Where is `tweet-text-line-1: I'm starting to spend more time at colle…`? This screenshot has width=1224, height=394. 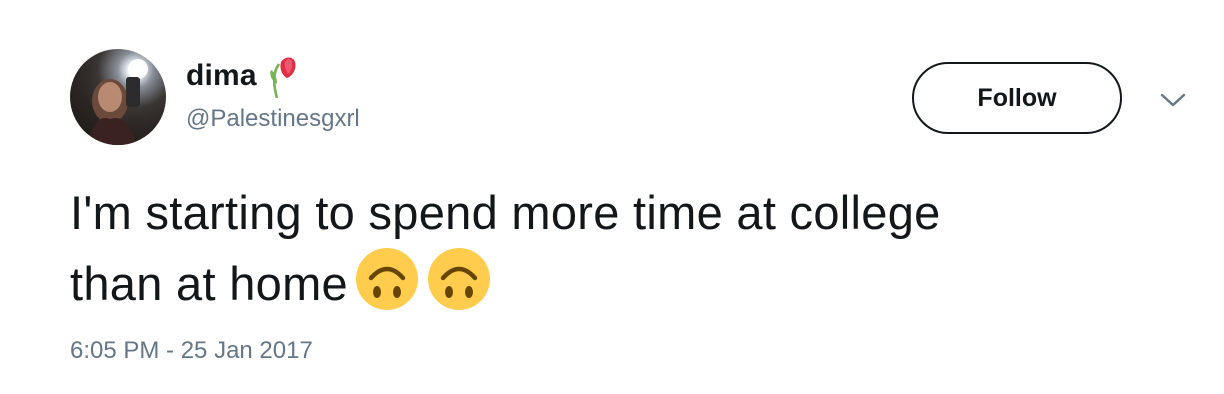
tweet-text-line-1: I'm starting to spend more time at colle… is located at coordinates (505, 212).